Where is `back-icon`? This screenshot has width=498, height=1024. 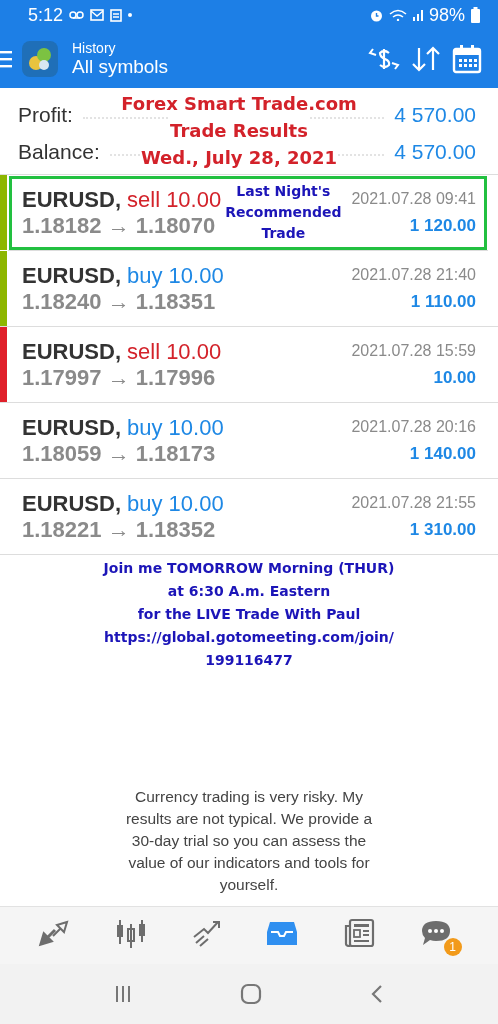
back-icon is located at coordinates (377, 994).